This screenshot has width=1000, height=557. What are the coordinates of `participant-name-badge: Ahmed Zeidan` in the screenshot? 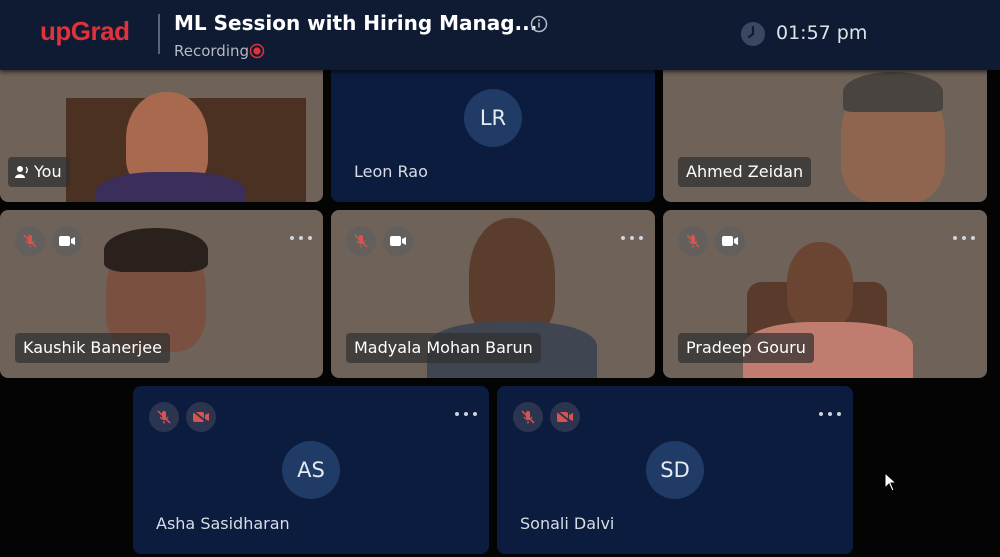 It's located at (745, 172).